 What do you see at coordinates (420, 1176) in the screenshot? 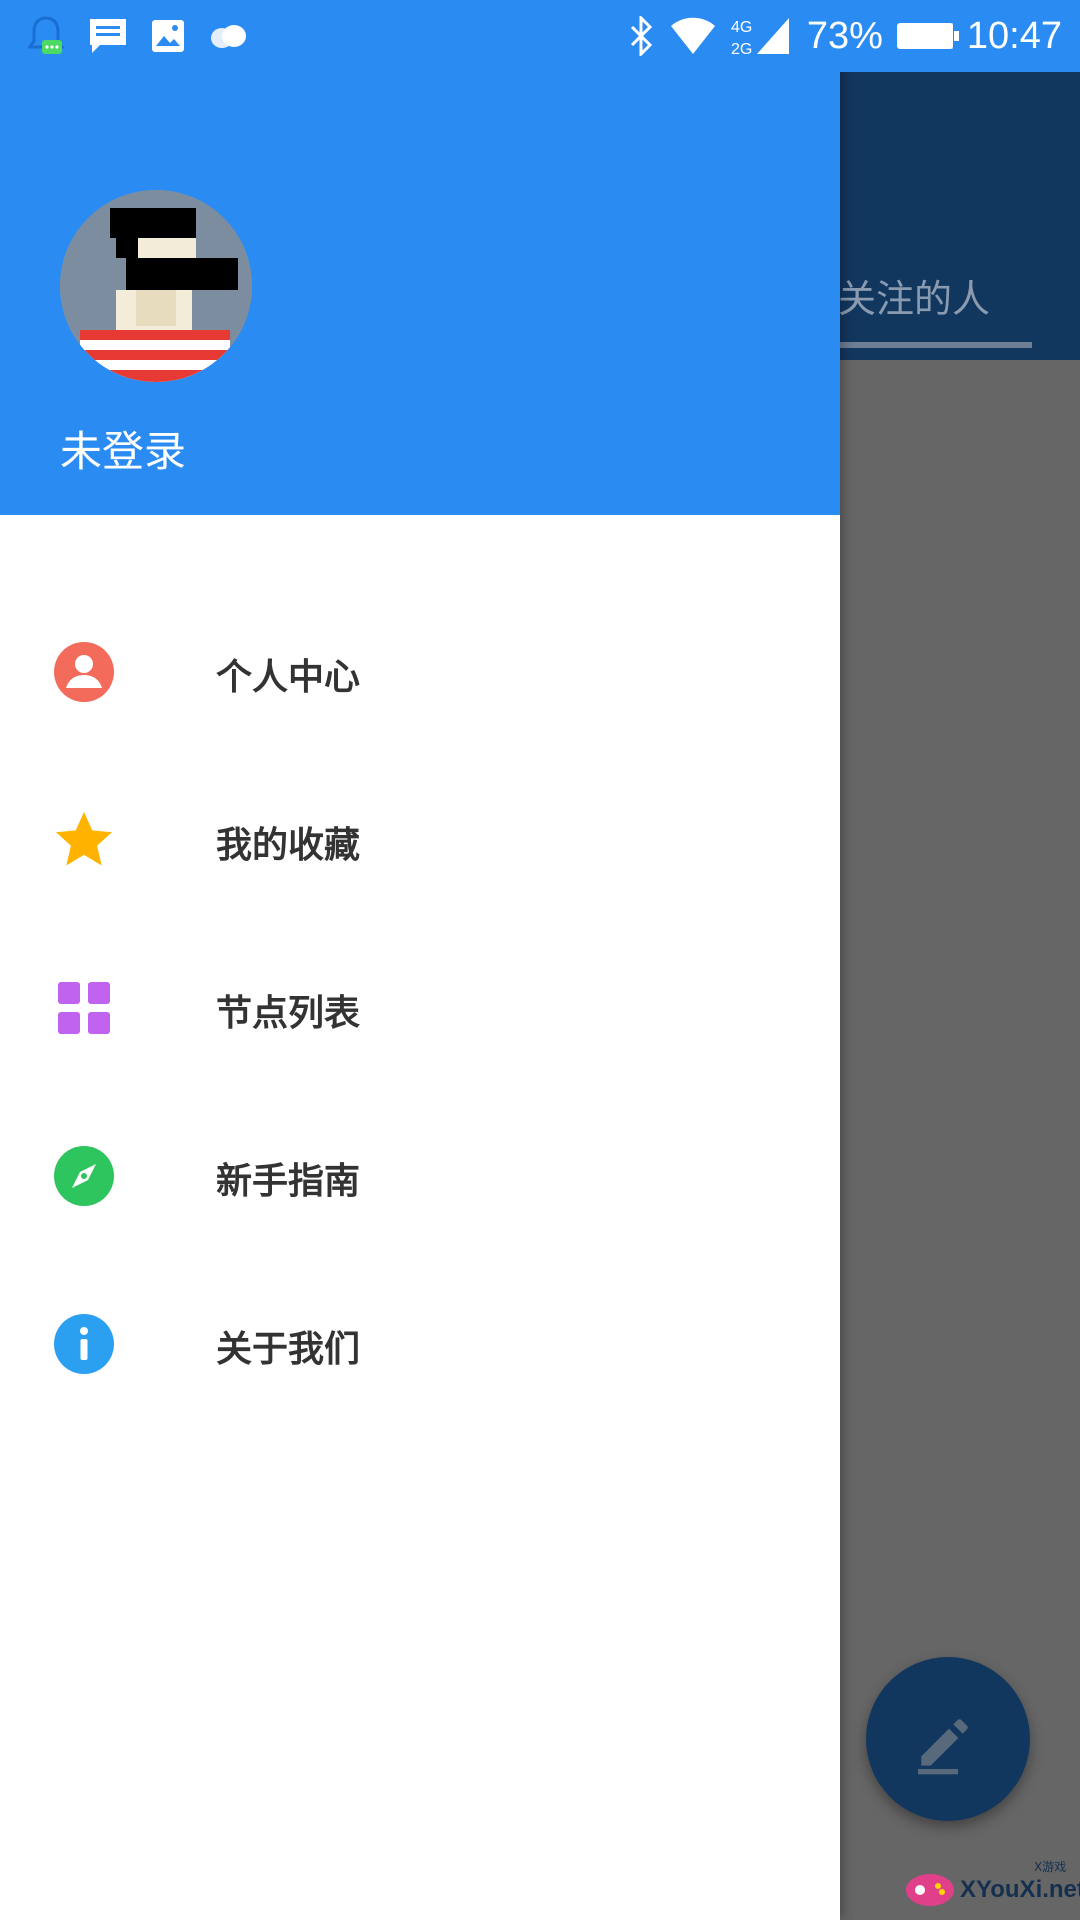
I see `menu-item-guide: 新手指南` at bounding box center [420, 1176].